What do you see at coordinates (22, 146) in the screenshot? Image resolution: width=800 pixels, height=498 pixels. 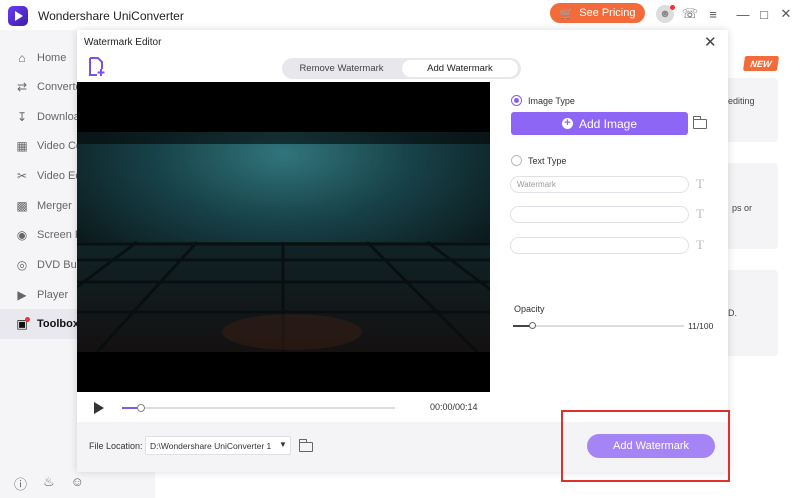 I see `video-compress-icon: ▦` at bounding box center [22, 146].